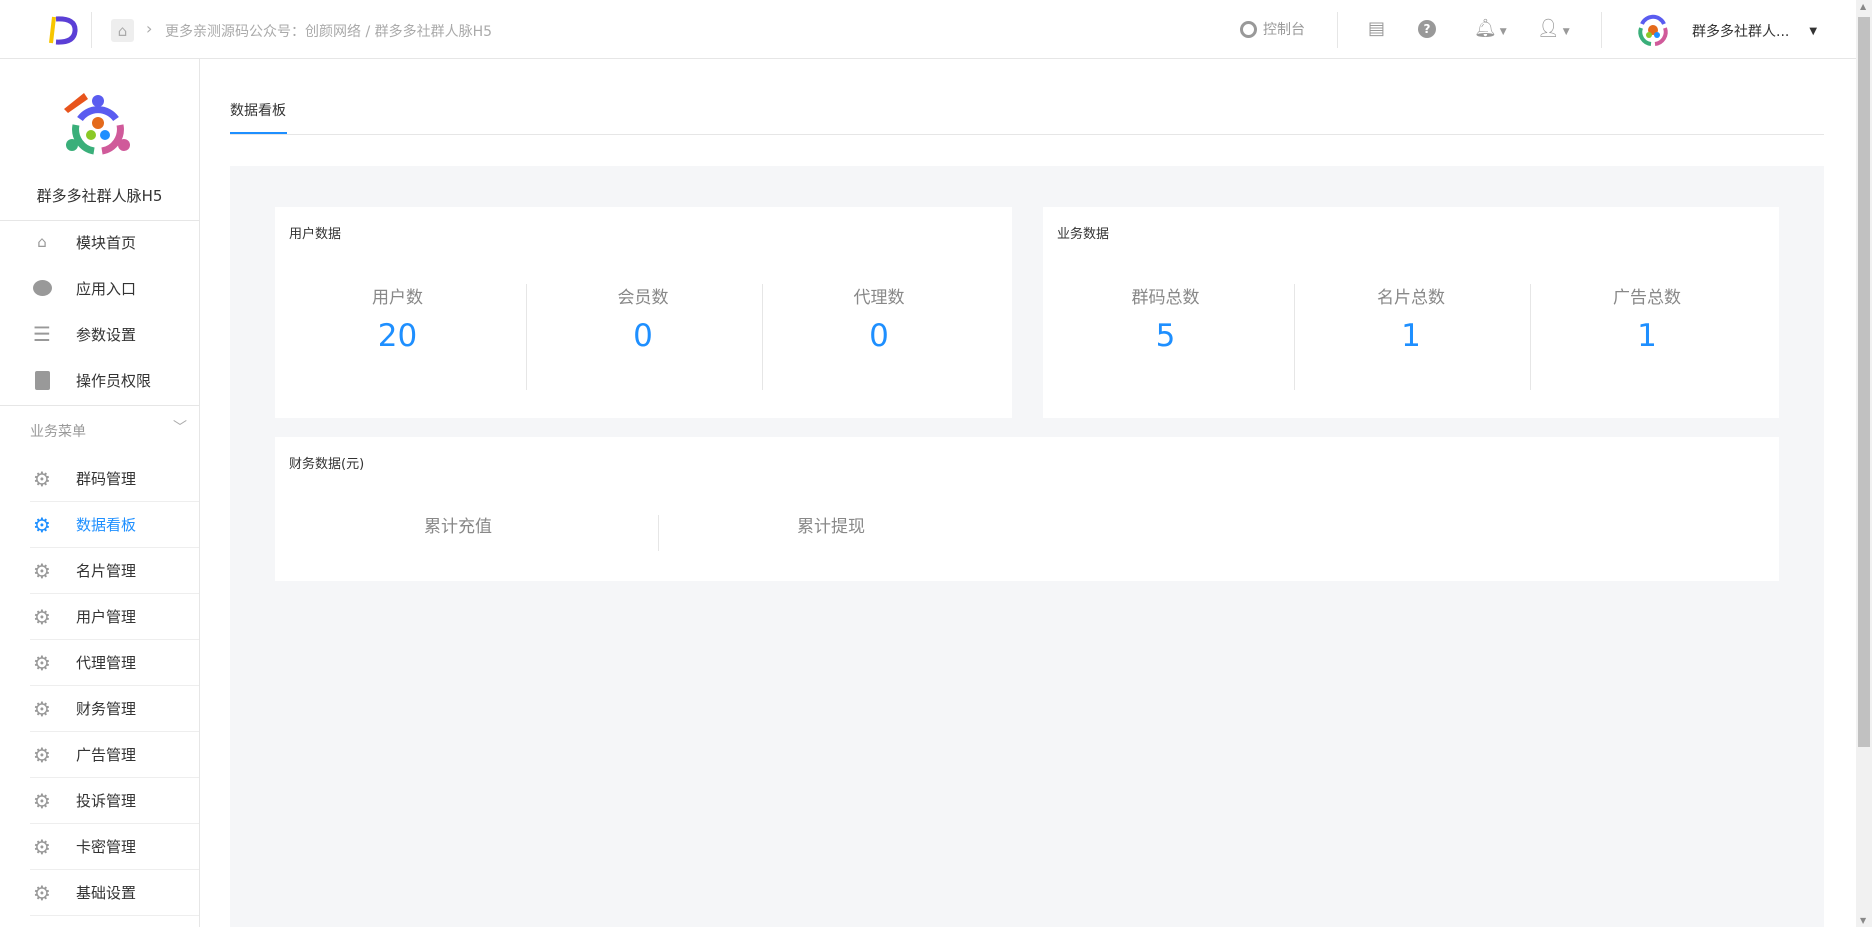 This screenshot has height=927, width=1872. What do you see at coordinates (831, 509) in the screenshot?
I see `stat-total-withdraw: 累计提现` at bounding box center [831, 509].